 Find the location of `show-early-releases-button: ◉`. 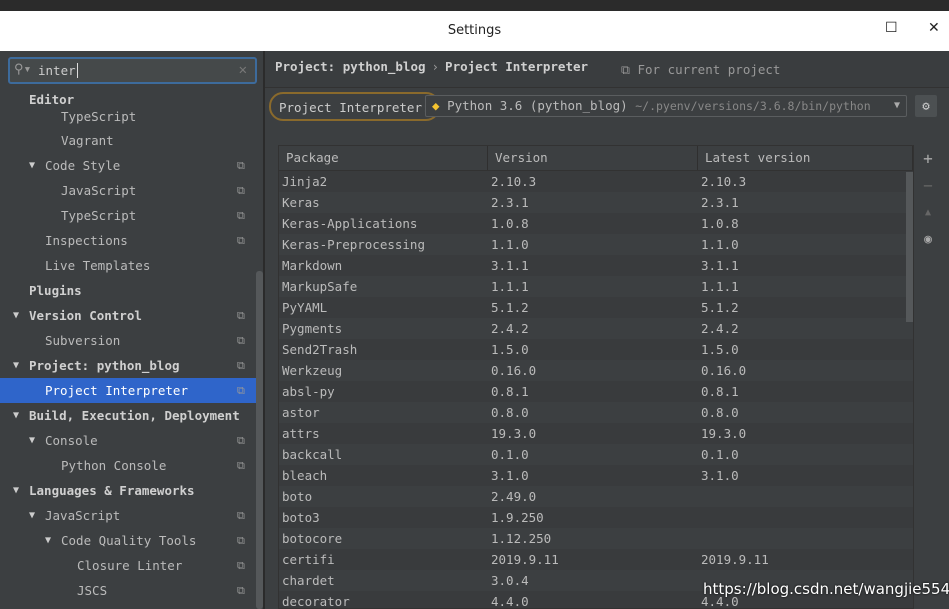

show-early-releases-button: ◉ is located at coordinates (928, 239).